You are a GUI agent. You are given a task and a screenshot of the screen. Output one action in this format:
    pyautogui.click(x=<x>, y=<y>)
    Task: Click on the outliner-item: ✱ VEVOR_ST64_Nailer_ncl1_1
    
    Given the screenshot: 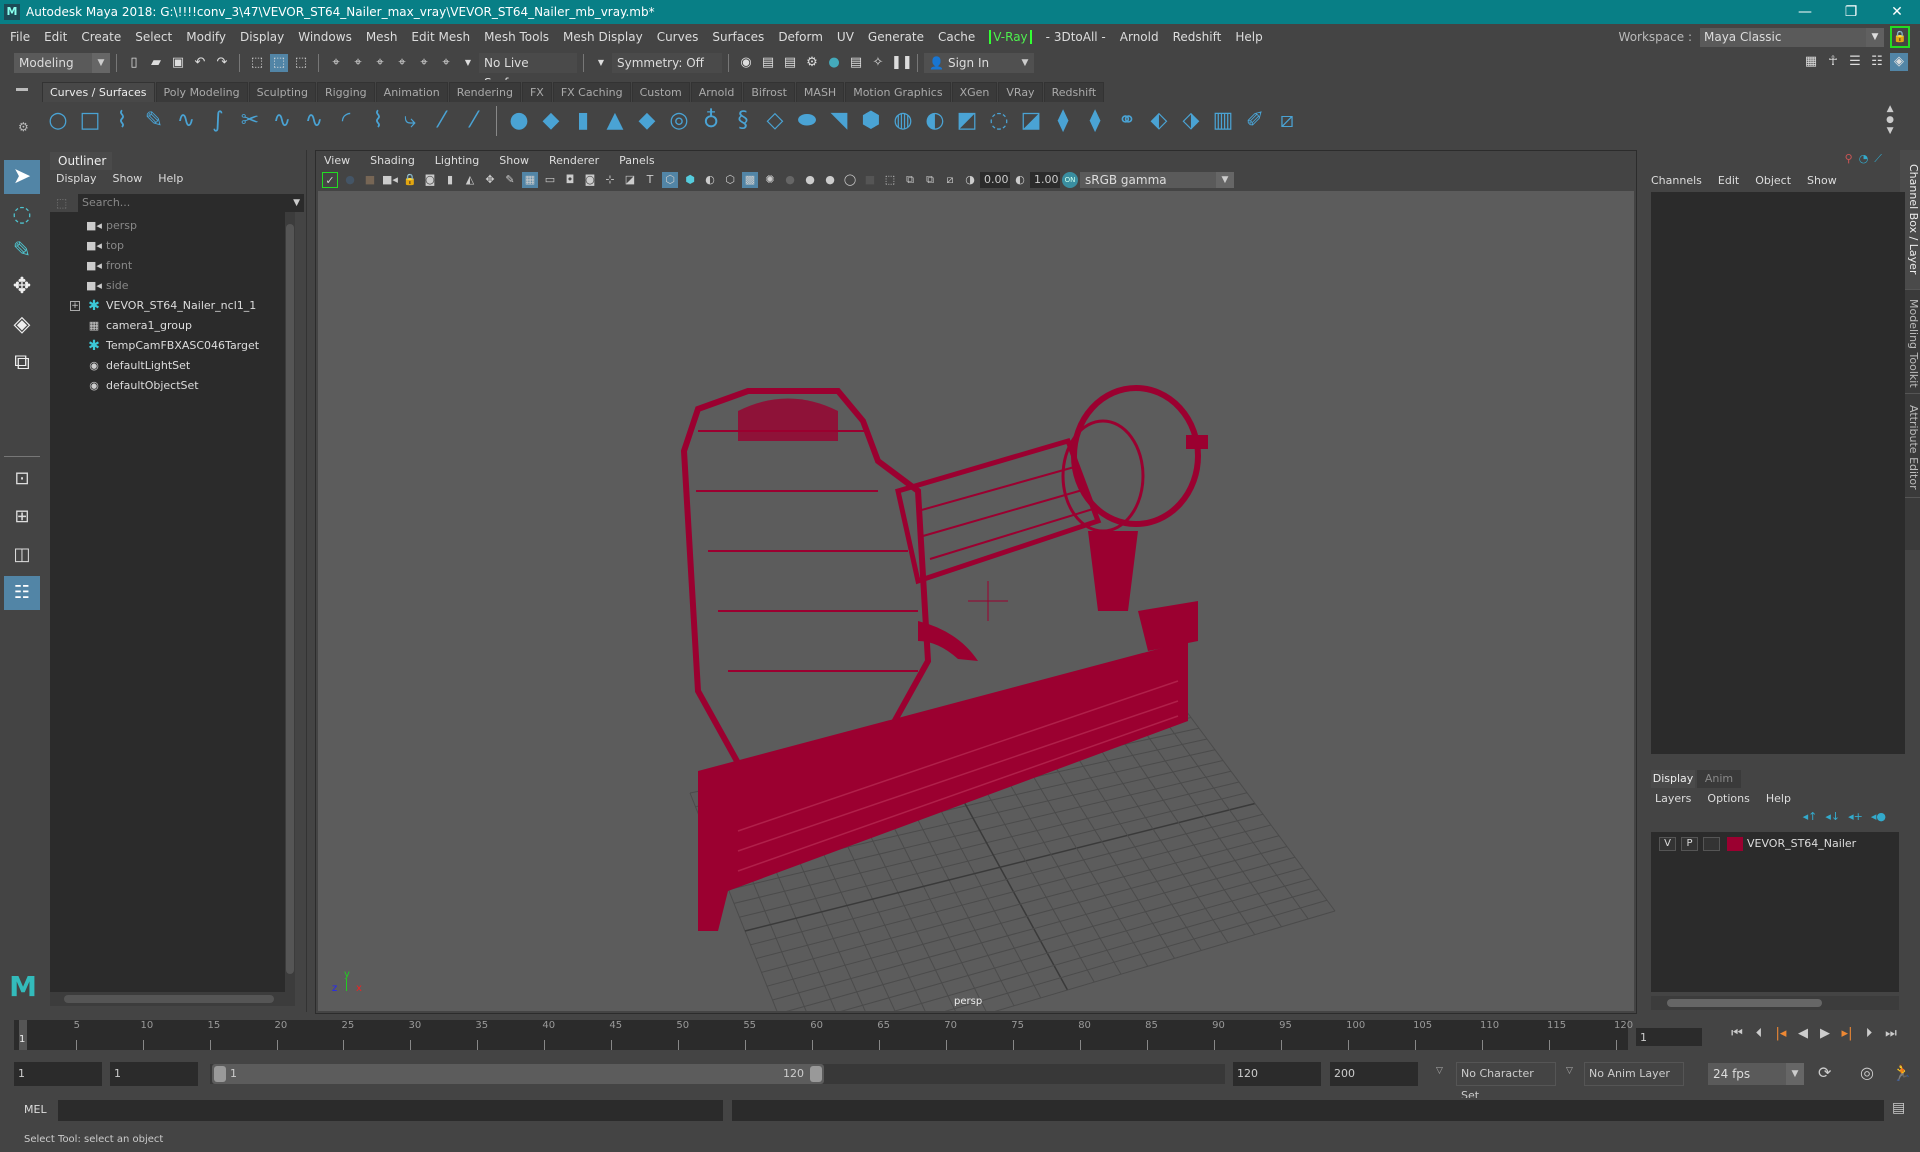 What is the action you would take?
    pyautogui.click(x=171, y=306)
    